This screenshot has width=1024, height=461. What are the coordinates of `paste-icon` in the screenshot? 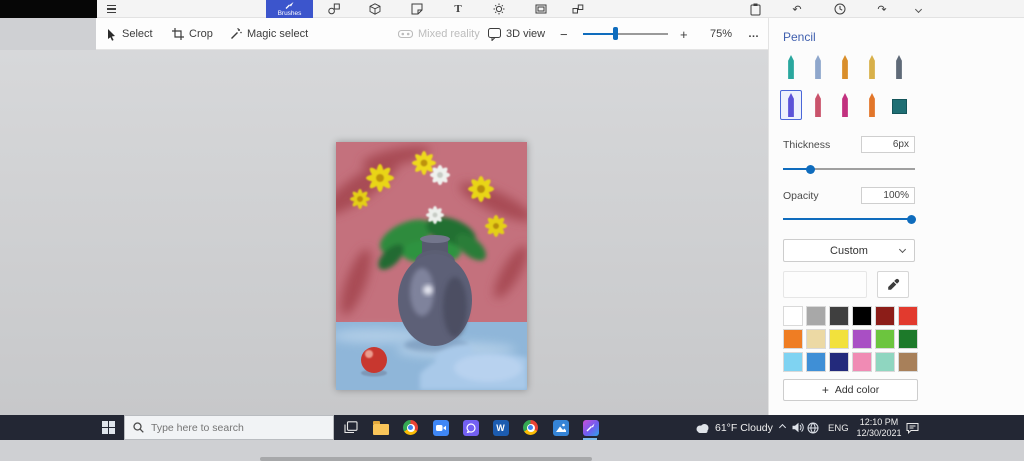 It's located at (755, 9).